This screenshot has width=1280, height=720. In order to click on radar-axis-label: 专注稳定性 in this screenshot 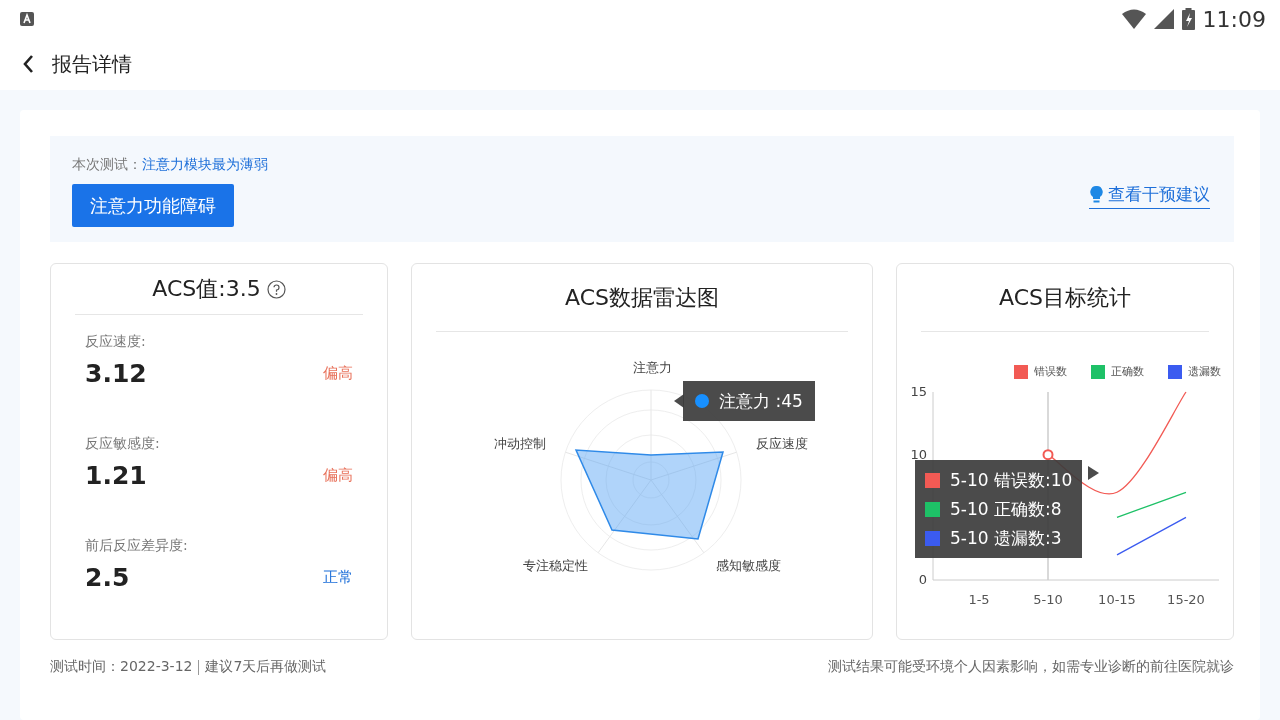, I will do `click(555, 565)`.